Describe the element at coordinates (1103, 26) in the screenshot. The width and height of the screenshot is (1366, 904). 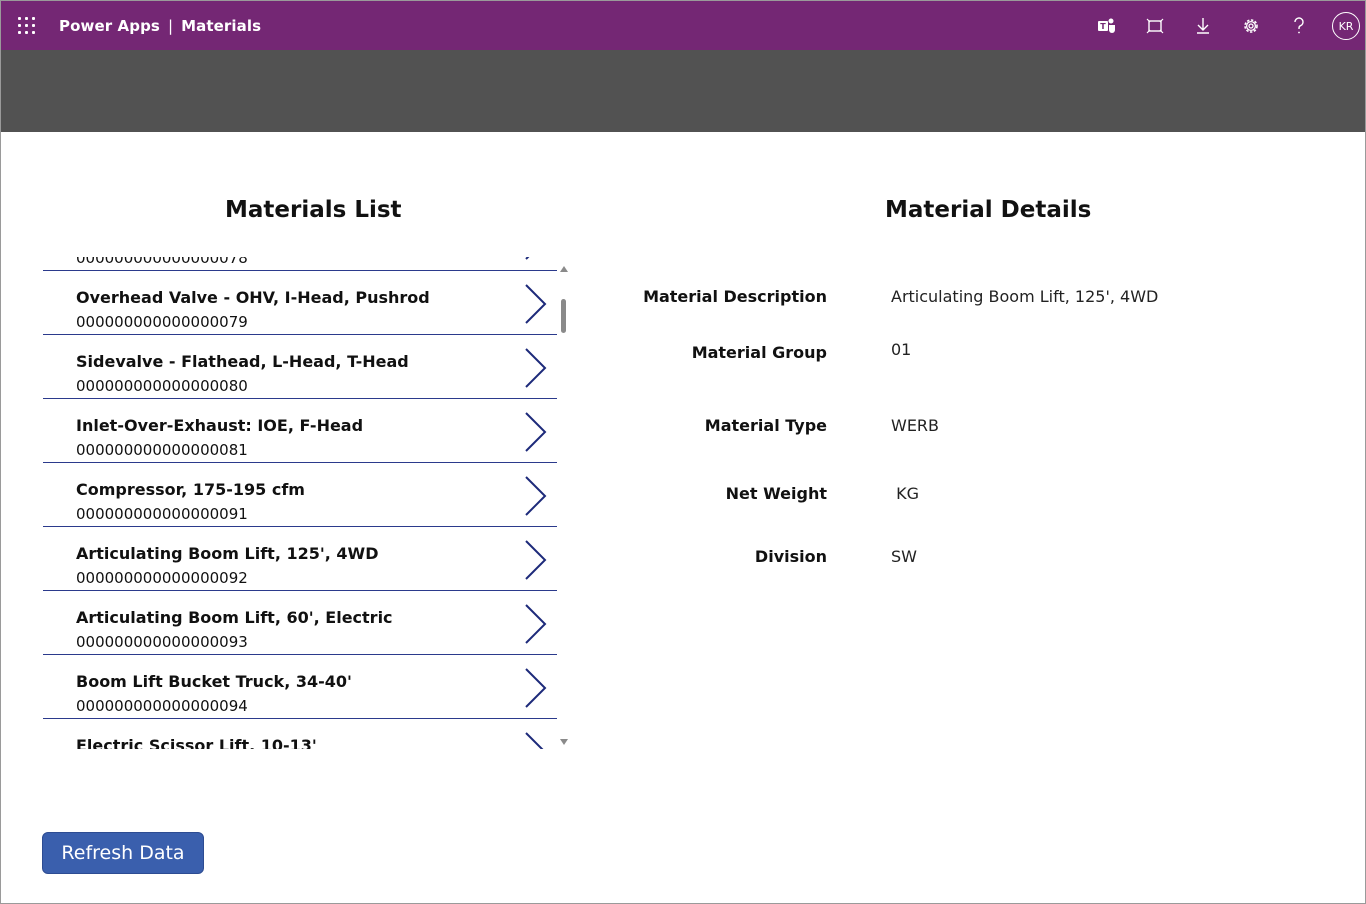
I see `svg-text: T` at that location.